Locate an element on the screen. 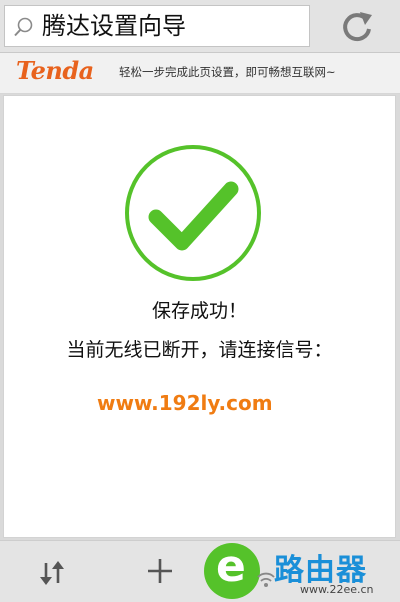 This screenshot has width=400, height=602. address-bar: 腾达设置向导 is located at coordinates (200, 26).